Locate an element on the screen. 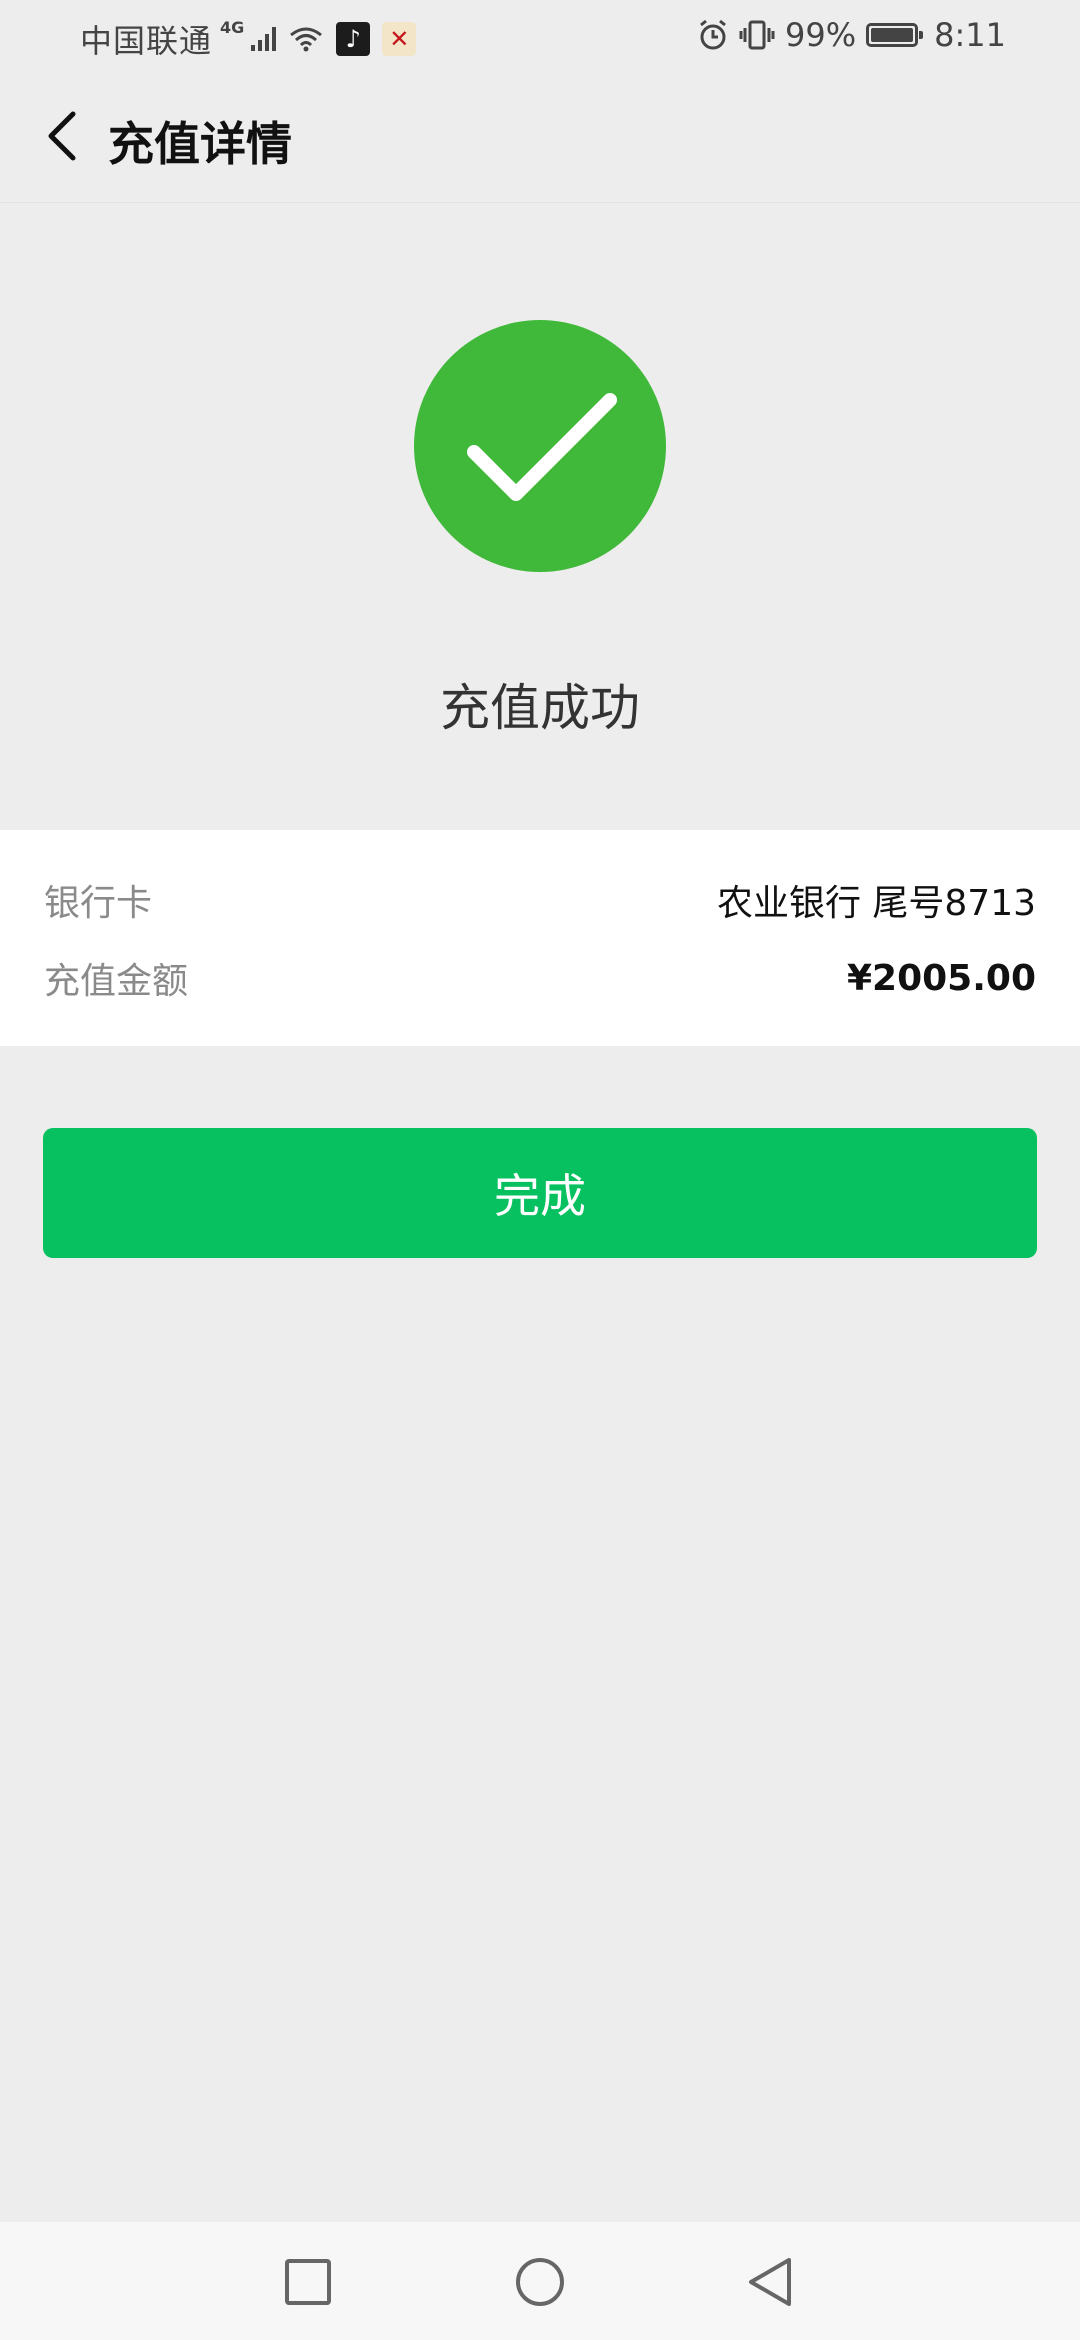 This screenshot has height=2340, width=1080. home-button is located at coordinates (540, 2282).